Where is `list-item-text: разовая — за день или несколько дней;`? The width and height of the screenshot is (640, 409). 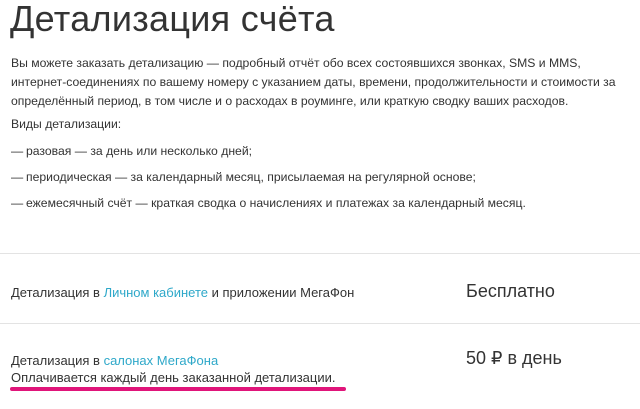 list-item-text: разовая — за день или несколько дней; is located at coordinates (139, 151).